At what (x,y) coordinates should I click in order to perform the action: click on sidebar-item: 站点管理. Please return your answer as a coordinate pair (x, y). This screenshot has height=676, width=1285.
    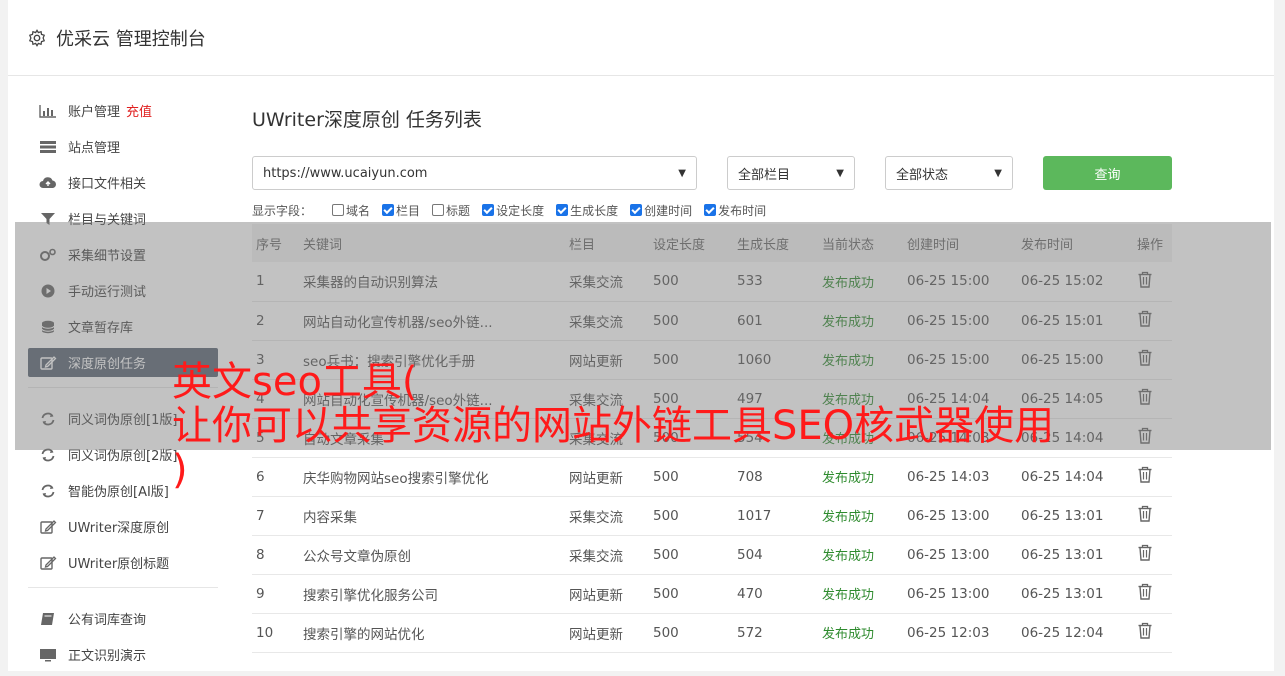
    Looking at the image, I should click on (123, 146).